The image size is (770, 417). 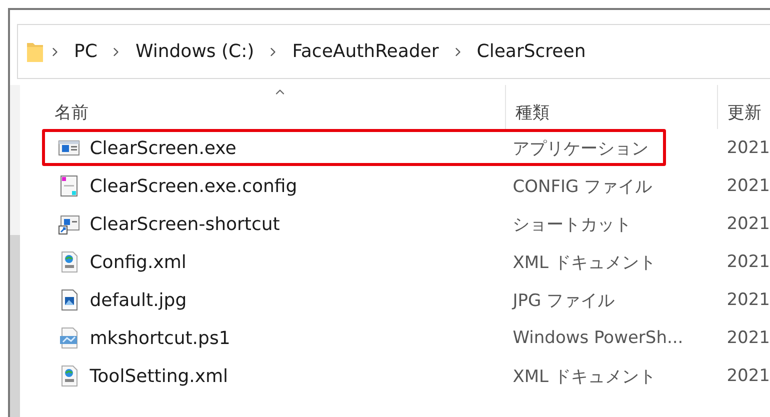 What do you see at coordinates (194, 51) in the screenshot?
I see `breadcrumb-item: Windows (C:)` at bounding box center [194, 51].